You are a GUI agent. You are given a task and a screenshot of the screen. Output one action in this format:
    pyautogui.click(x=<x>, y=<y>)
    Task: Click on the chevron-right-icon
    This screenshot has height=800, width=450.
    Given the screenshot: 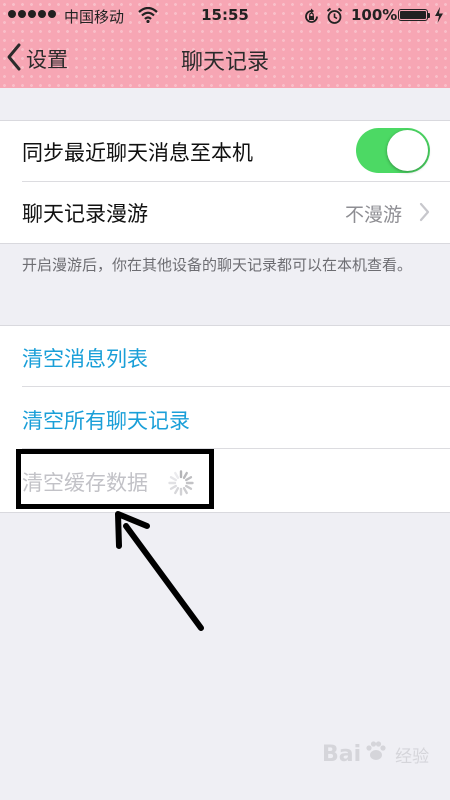 What is the action you would take?
    pyautogui.click(x=424, y=214)
    